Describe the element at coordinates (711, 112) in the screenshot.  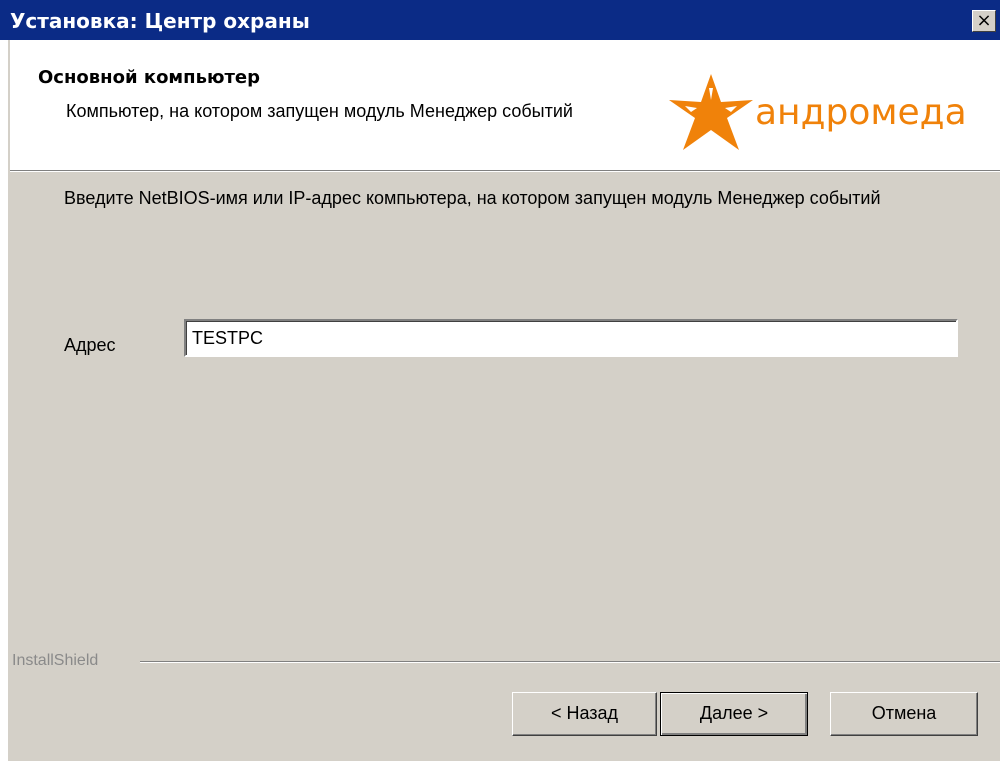
I see `star-icon` at that location.